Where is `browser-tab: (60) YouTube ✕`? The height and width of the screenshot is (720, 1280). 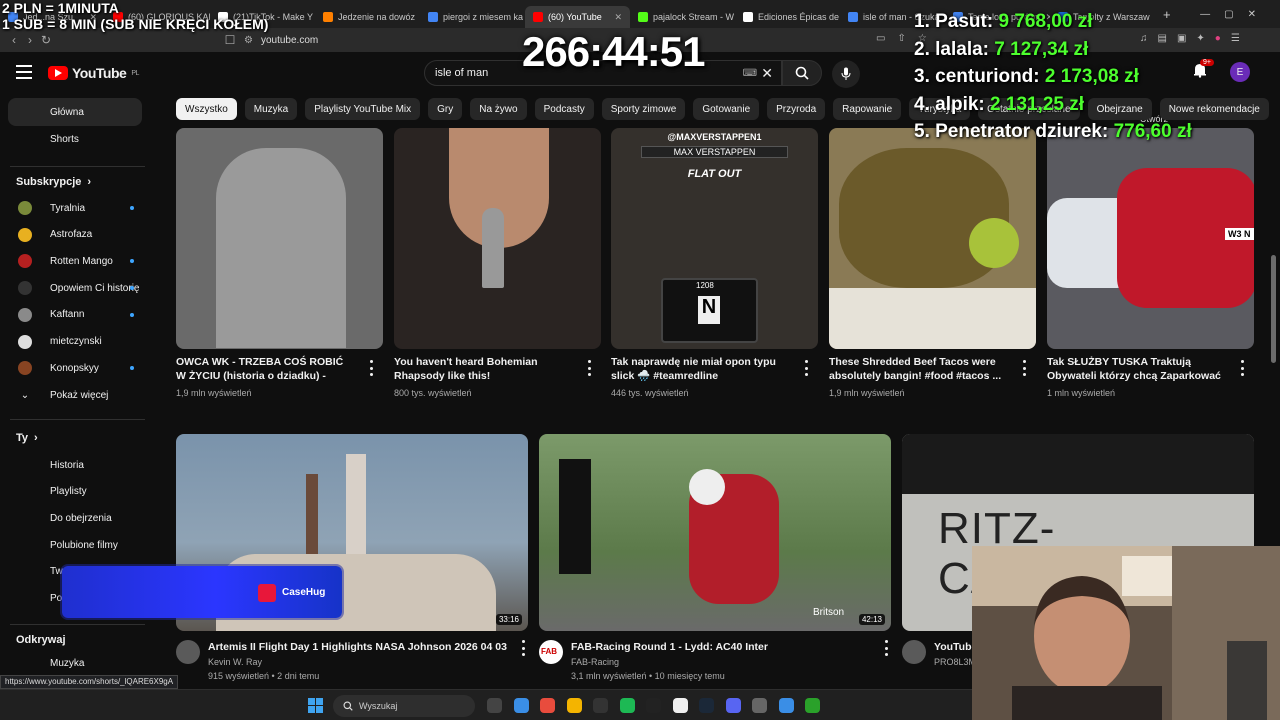 browser-tab: (60) YouTube ✕ is located at coordinates (577, 17).